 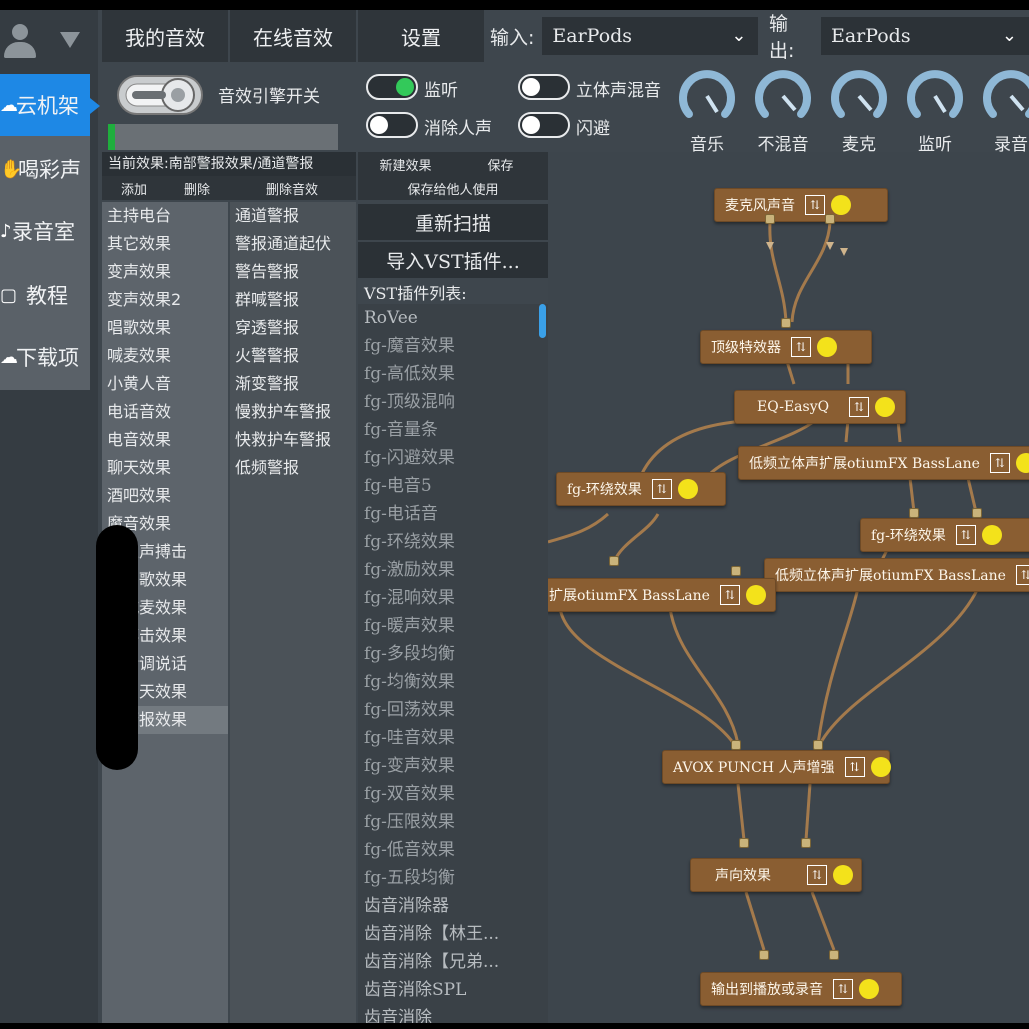 What do you see at coordinates (293, 328) in the screenshot?
I see `list-item: 穿透警报` at bounding box center [293, 328].